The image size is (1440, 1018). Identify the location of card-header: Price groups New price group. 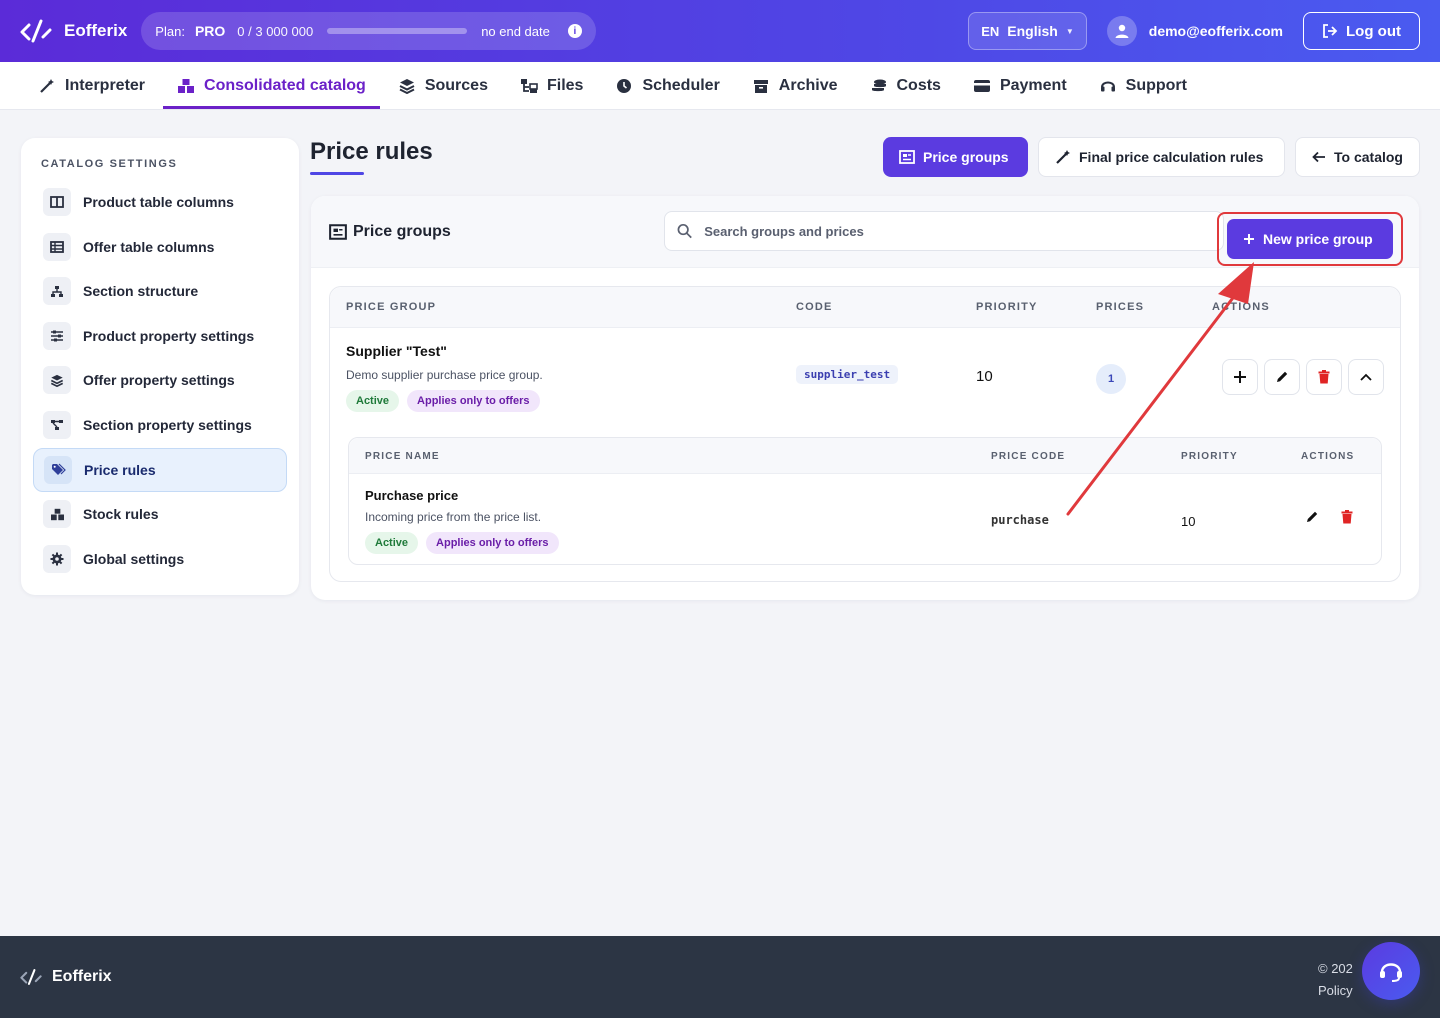
(865, 232).